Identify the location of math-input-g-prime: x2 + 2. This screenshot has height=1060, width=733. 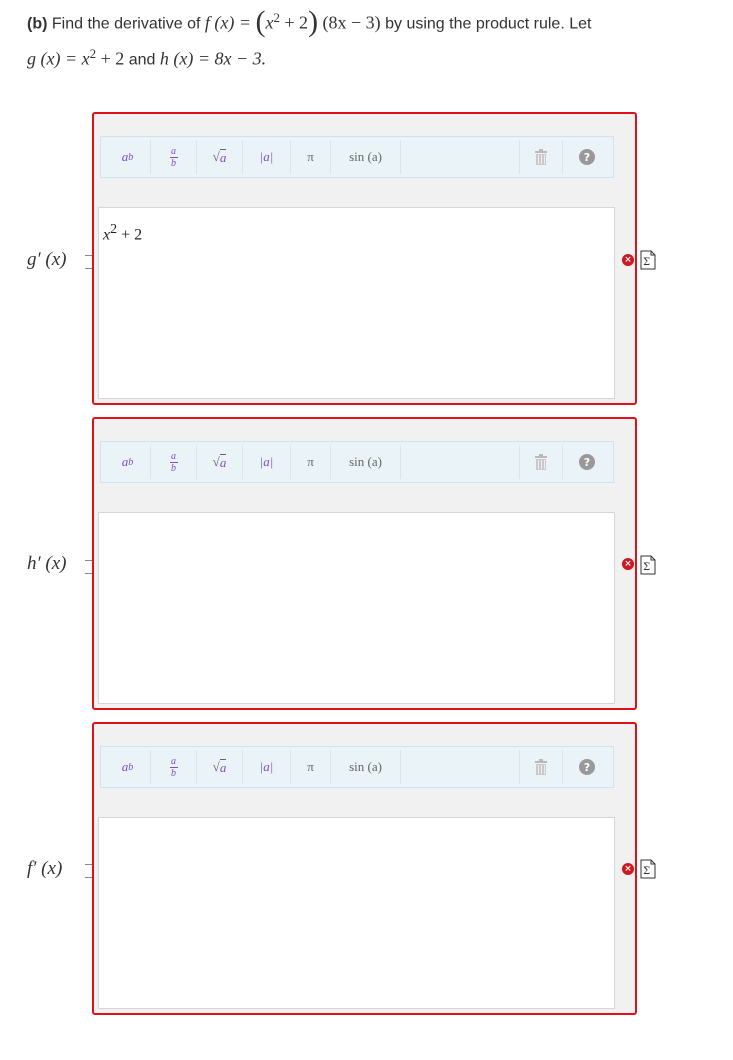
(356, 303).